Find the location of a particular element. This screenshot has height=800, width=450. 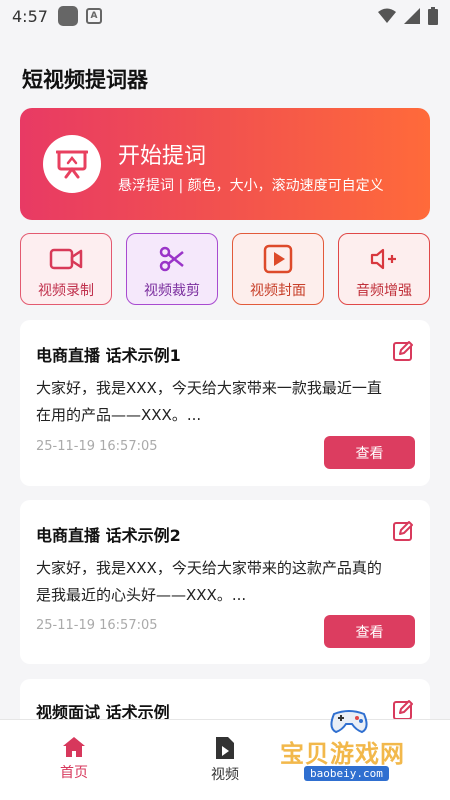

battery-icon is located at coordinates (433, 16).